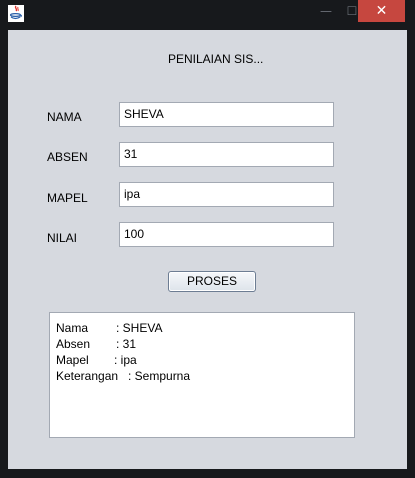 The width and height of the screenshot is (415, 478). I want to click on result-key: Absen, so click(73, 344).